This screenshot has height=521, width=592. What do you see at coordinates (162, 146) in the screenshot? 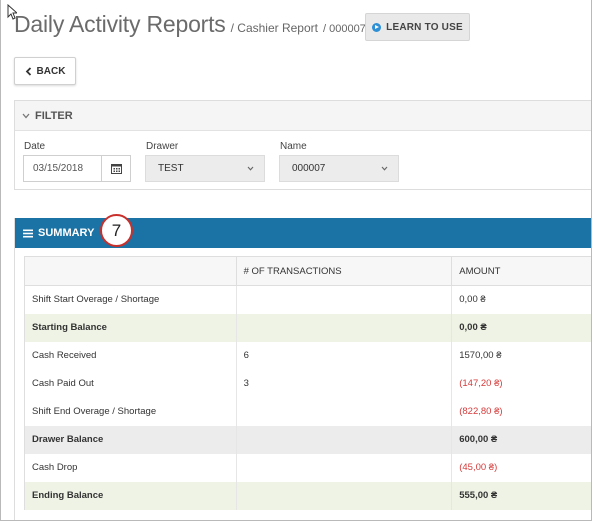
I see `drawer-label: Drawer` at bounding box center [162, 146].